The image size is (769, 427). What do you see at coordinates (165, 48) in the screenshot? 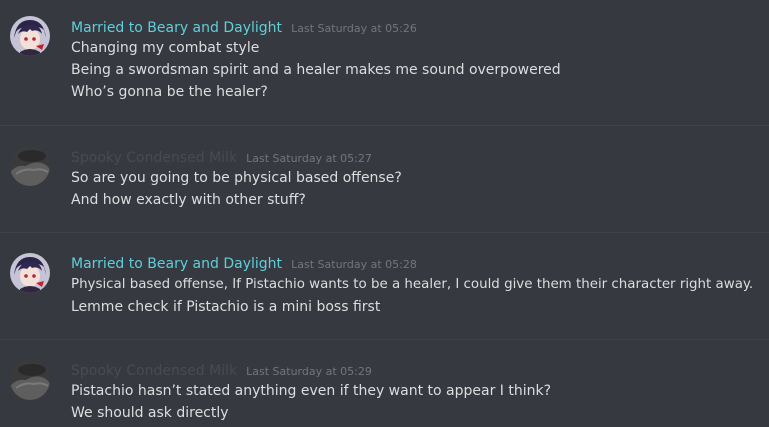
I see `message-line: Changing my combat style` at bounding box center [165, 48].